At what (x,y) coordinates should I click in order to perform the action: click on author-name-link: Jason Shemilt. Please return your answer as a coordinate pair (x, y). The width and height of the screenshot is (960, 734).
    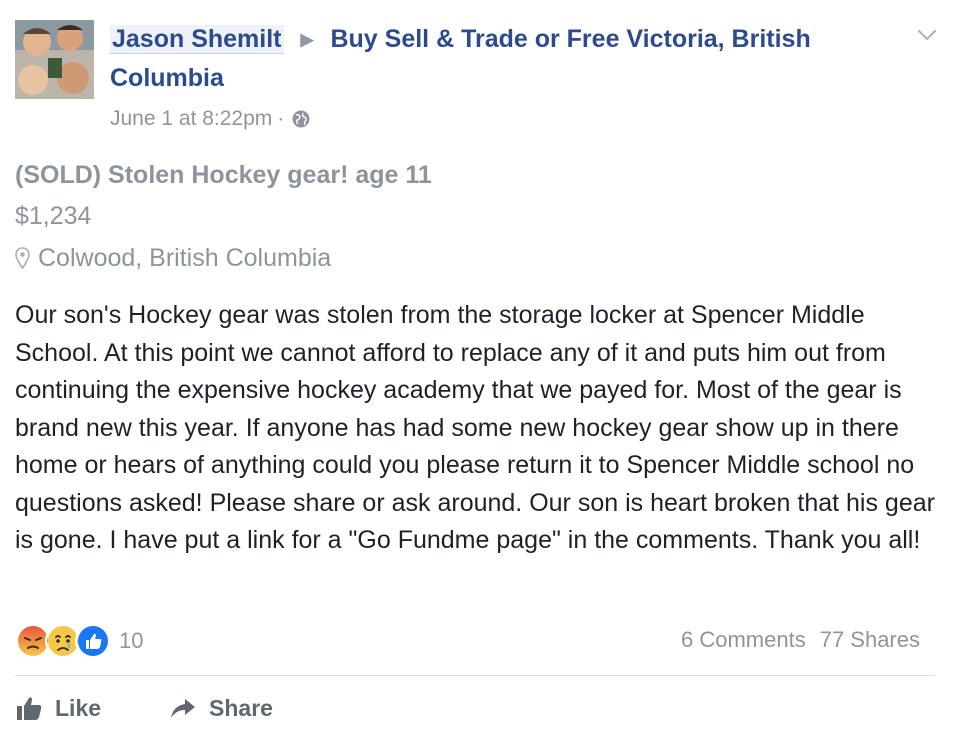
    Looking at the image, I should click on (197, 39).